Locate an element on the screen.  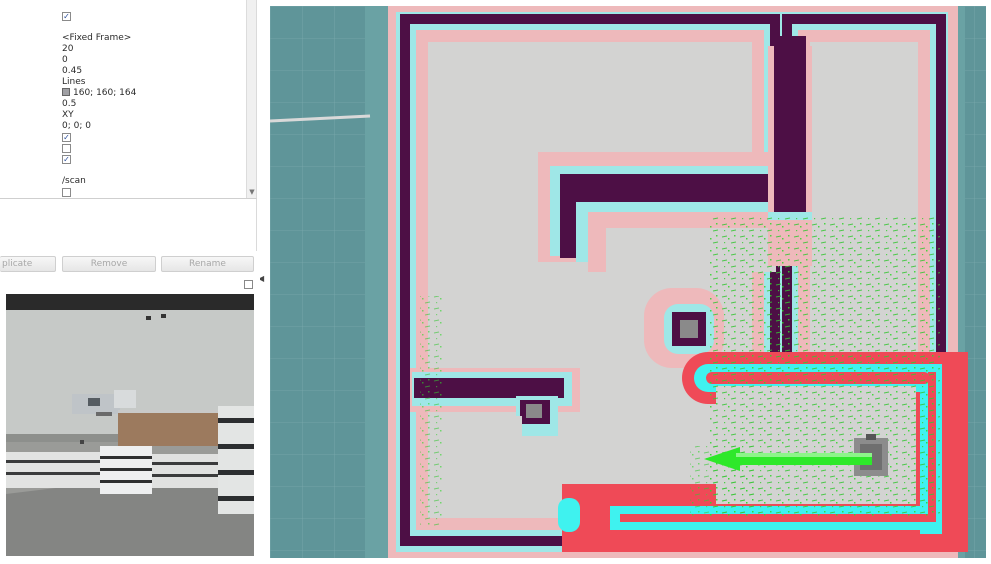
property-value: 20 is located at coordinates (67, 49).